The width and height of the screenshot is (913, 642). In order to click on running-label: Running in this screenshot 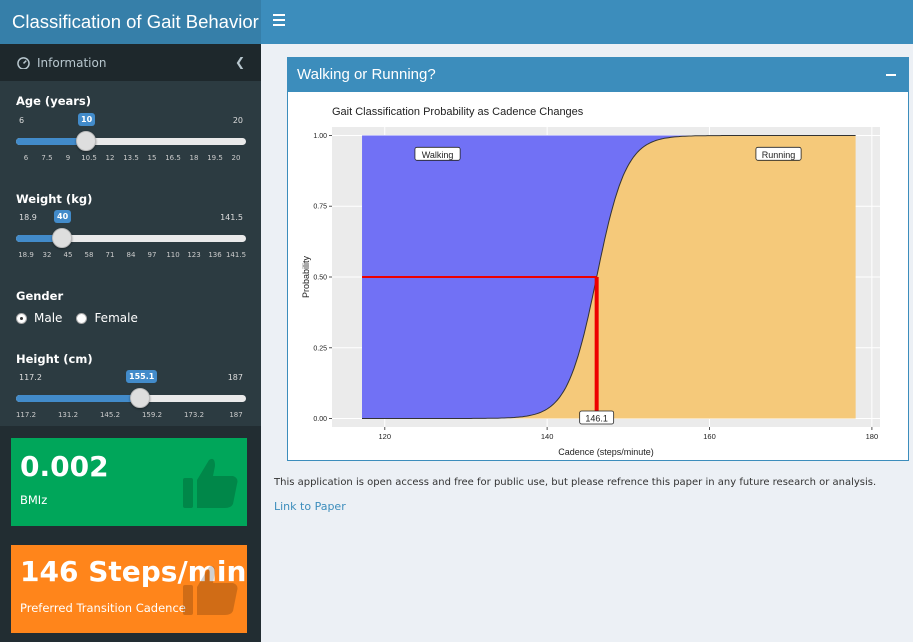, I will do `click(779, 155)`.